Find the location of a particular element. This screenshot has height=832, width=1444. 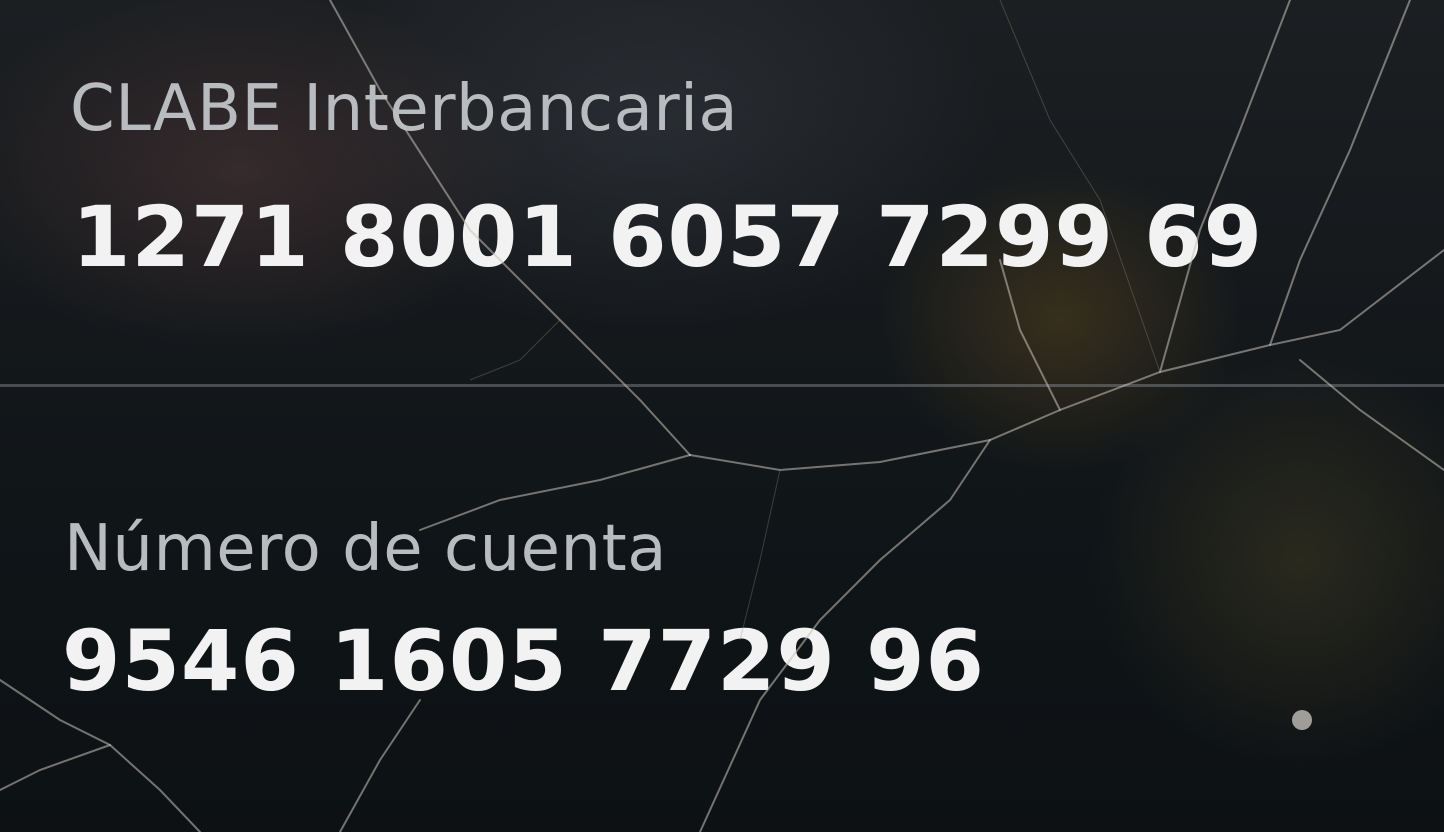

clabe-number: 1271 8001 6057 7299 69 is located at coordinates (667, 237).